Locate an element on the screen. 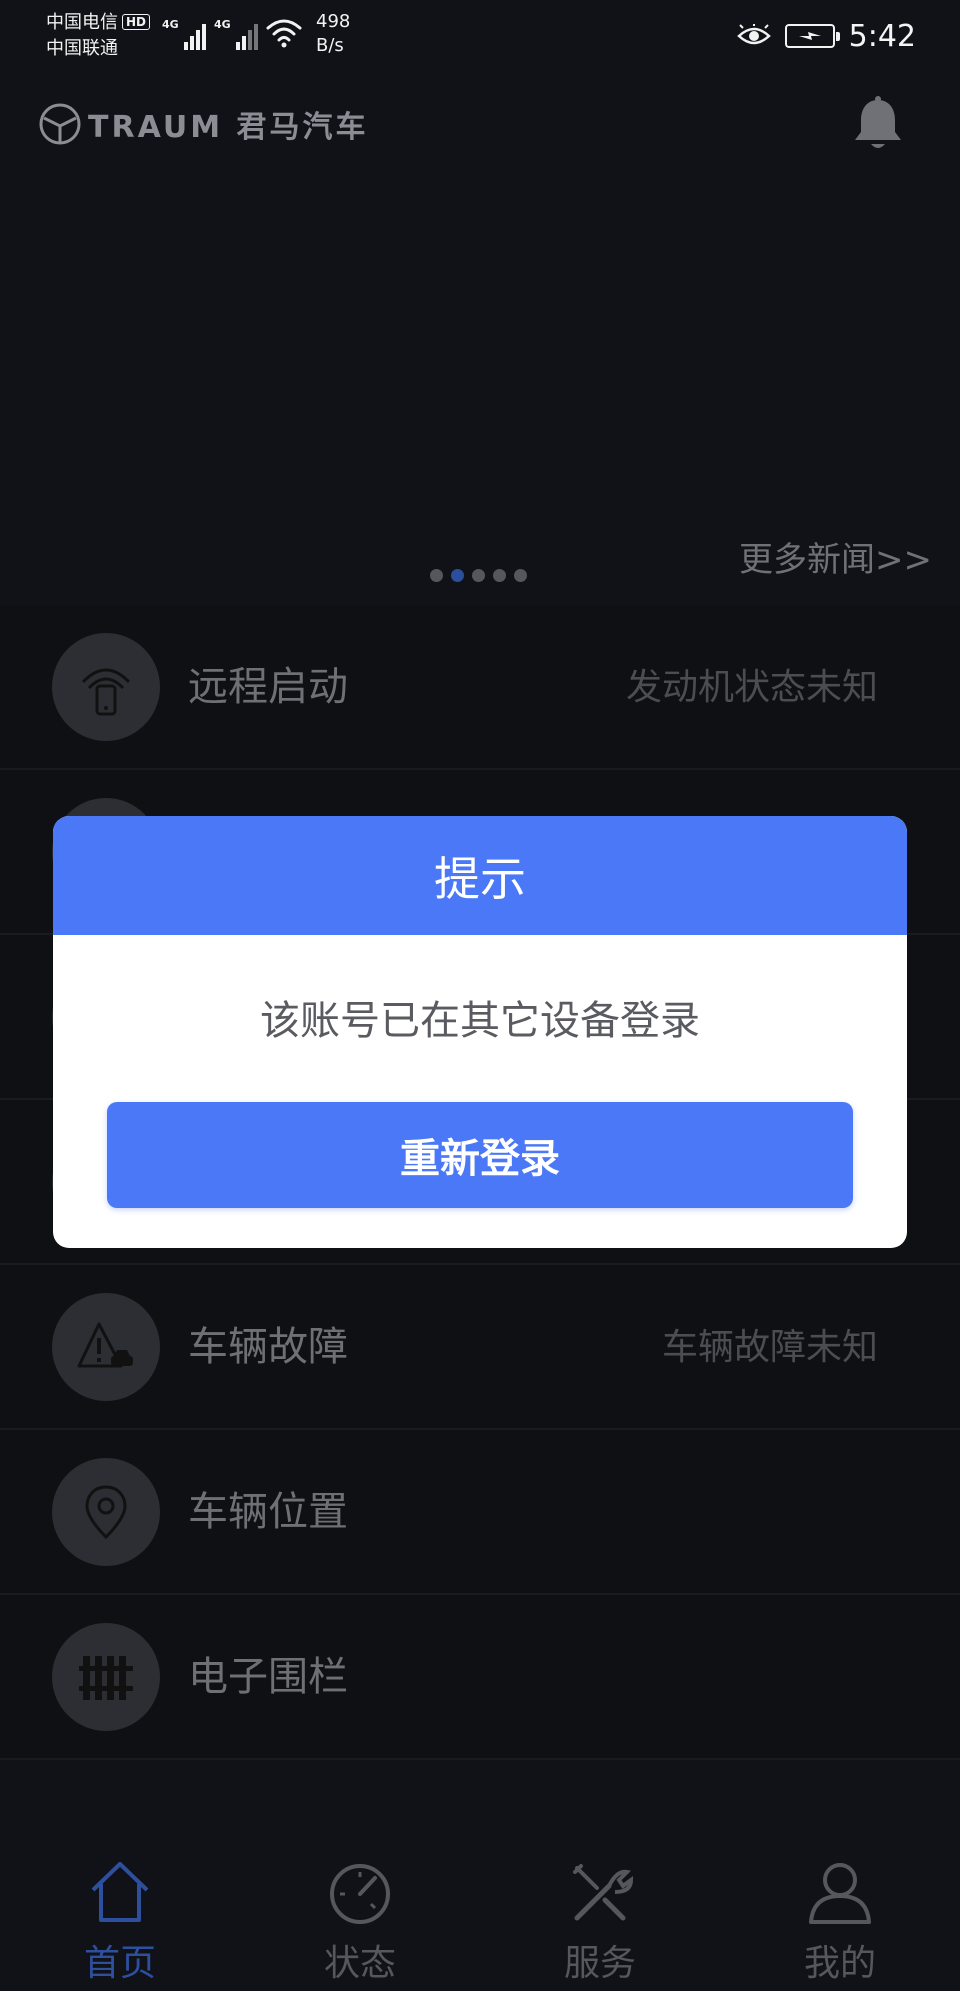  dialog-message: 该账号已在其它设备登录 is located at coordinates (480, 1021).